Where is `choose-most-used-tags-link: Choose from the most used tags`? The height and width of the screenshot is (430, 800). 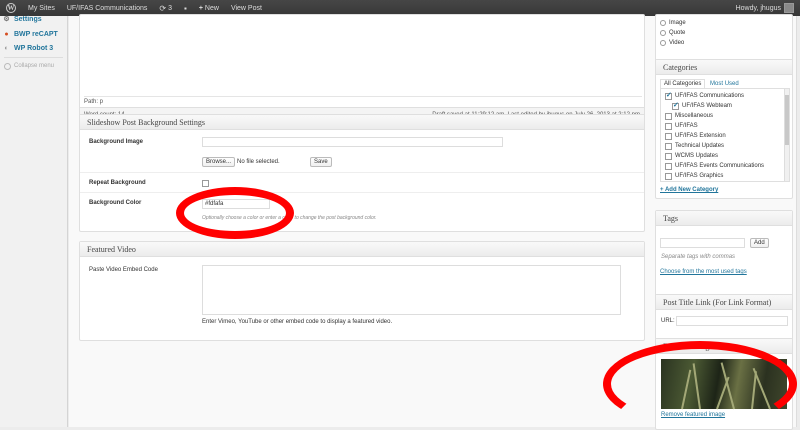 choose-most-used-tags-link: Choose from the most used tags is located at coordinates (703, 272).